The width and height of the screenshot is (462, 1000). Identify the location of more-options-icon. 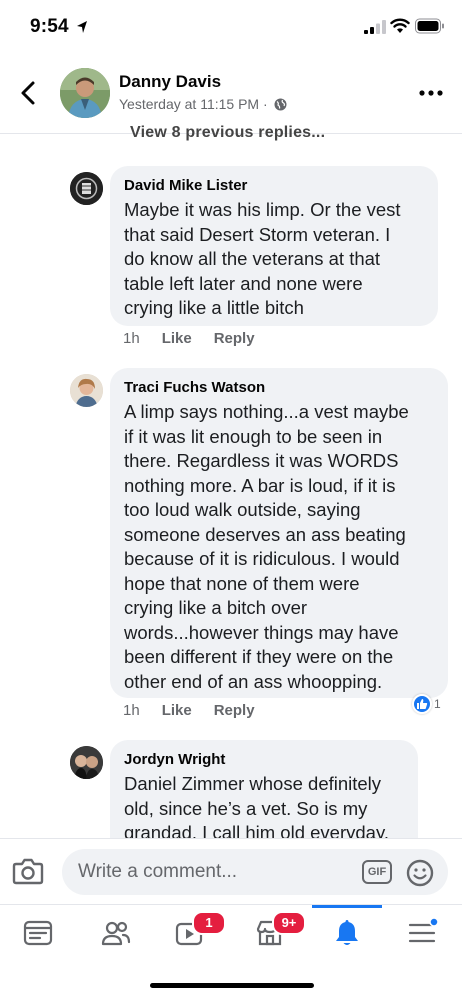
(431, 93).